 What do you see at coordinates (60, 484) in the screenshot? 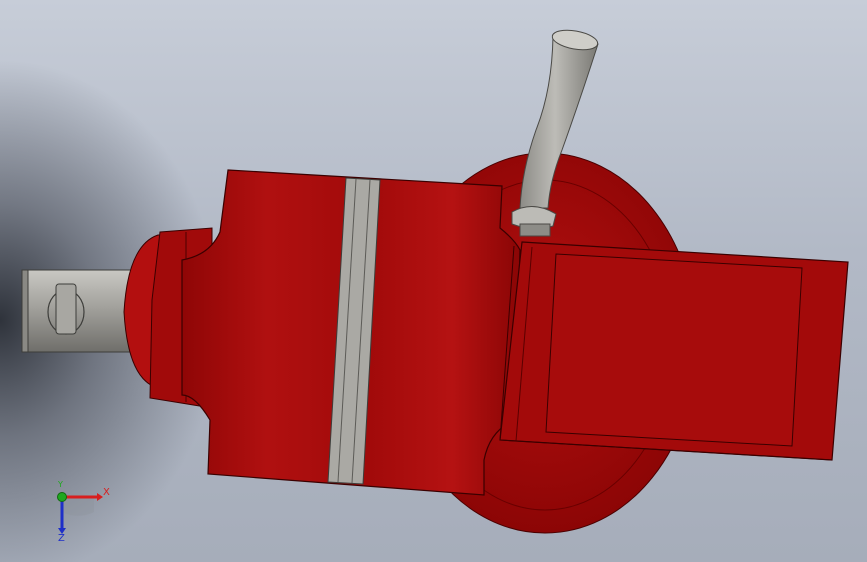
I see `y-axis-label: Y` at bounding box center [60, 484].